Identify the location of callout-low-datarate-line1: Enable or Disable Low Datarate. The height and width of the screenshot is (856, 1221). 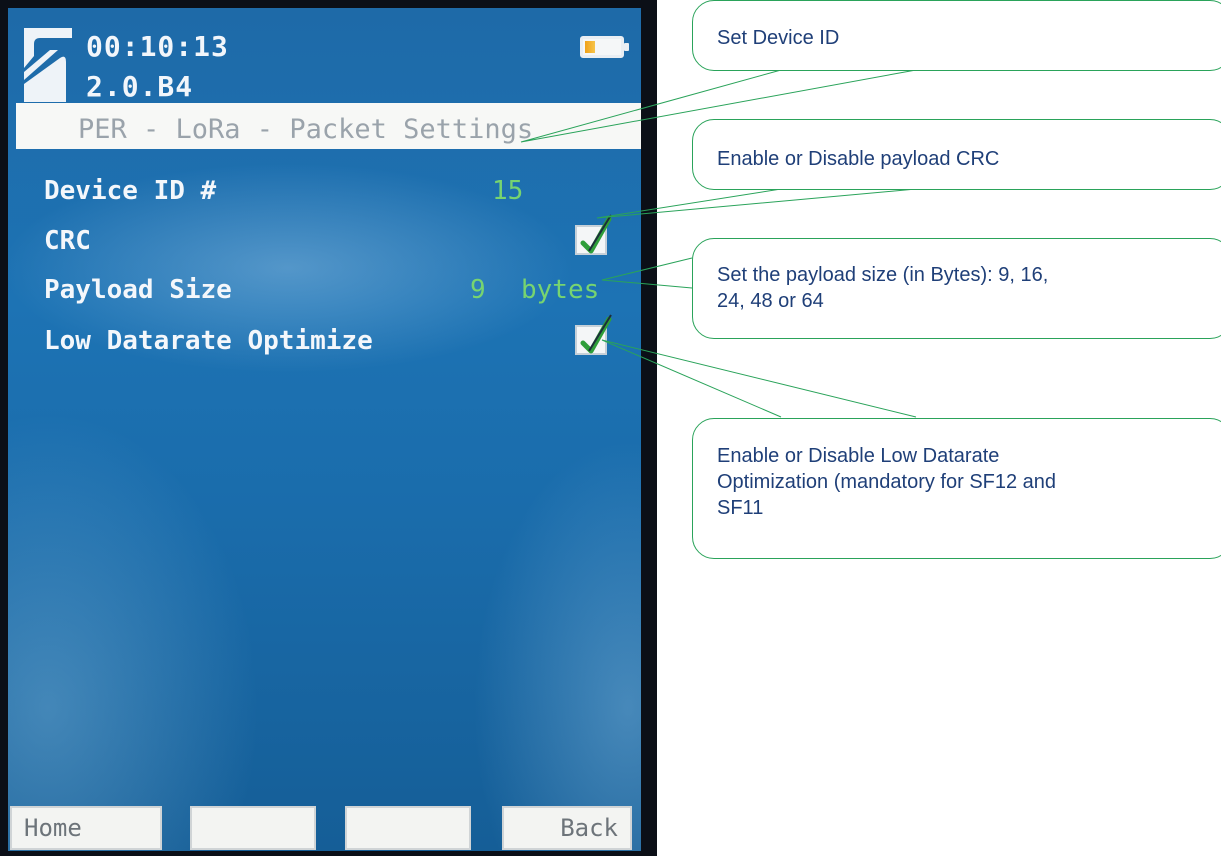
(858, 456).